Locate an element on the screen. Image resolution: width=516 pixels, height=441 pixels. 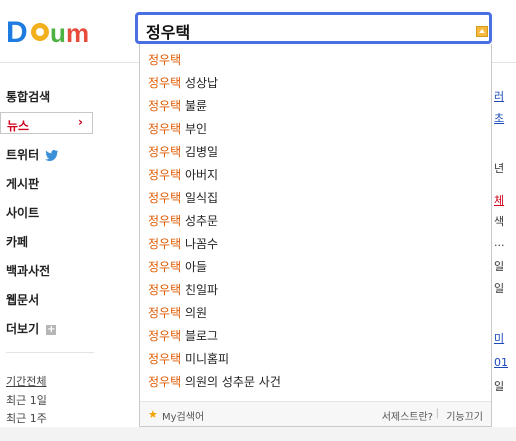
result-fragment: 년 is located at coordinates (499, 168).